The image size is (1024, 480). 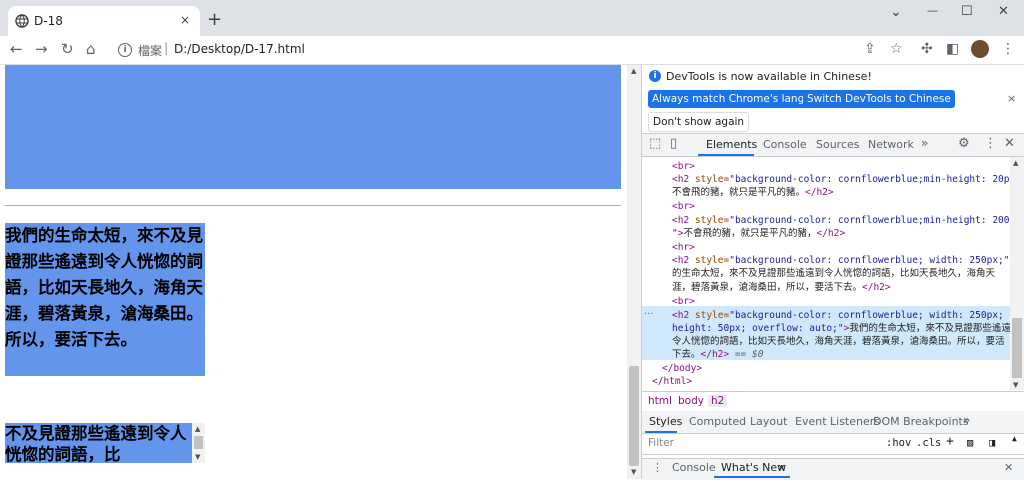 What do you see at coordinates (924, 143) in the screenshot?
I see `more-tabs-icon: »` at bounding box center [924, 143].